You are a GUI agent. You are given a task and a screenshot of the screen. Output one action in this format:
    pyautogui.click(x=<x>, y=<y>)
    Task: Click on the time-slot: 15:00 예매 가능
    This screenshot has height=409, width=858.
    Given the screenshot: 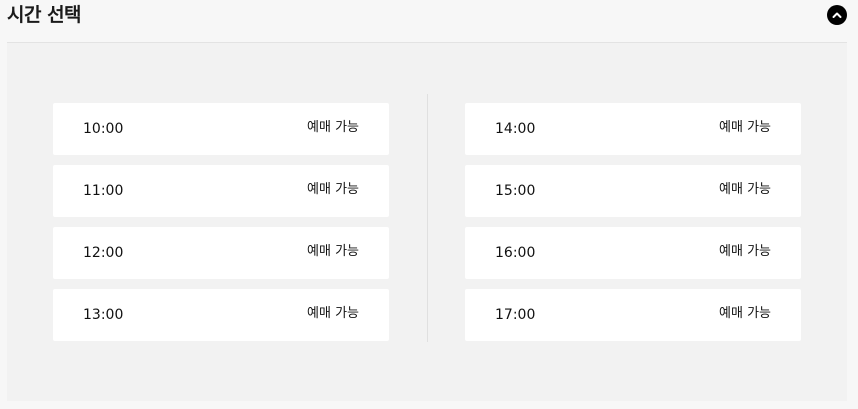 What is the action you would take?
    pyautogui.click(x=633, y=191)
    